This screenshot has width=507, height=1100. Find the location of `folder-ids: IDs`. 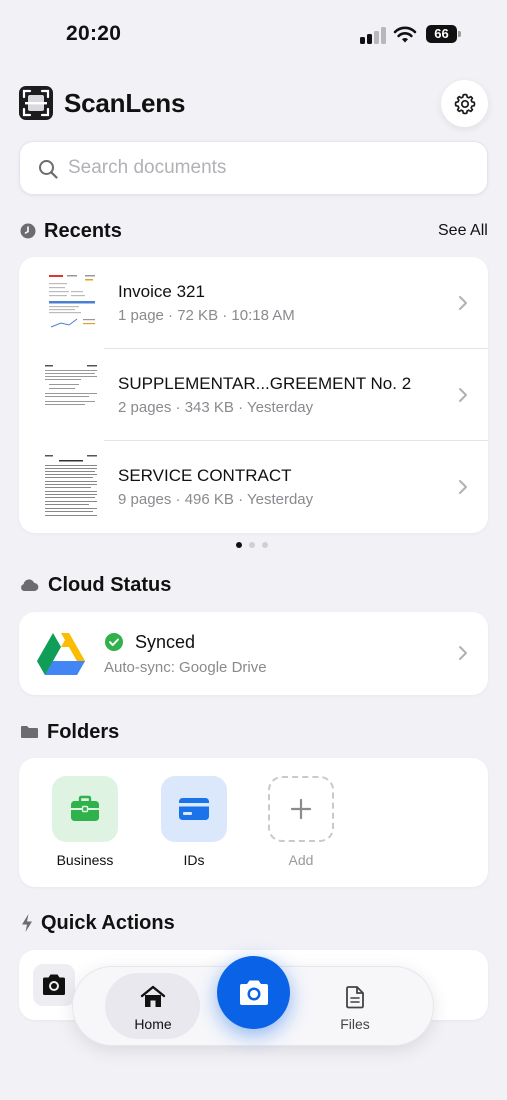

folder-ids: IDs is located at coordinates (194, 822).